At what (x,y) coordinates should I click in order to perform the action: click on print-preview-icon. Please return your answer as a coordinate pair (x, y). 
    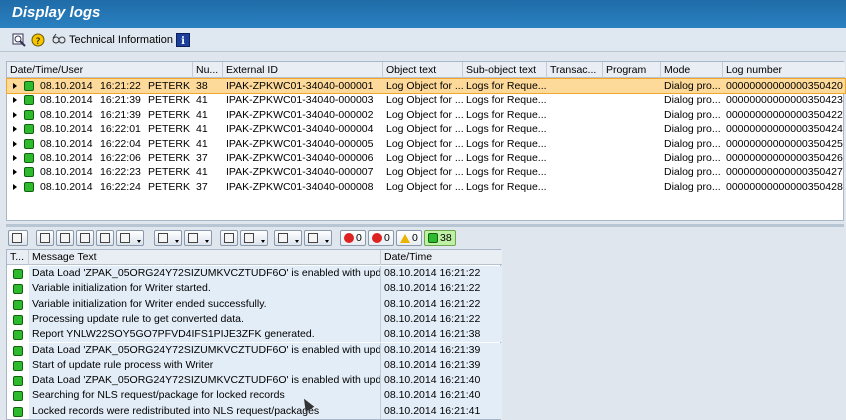
    Looking at the image, I should click on (229, 238).